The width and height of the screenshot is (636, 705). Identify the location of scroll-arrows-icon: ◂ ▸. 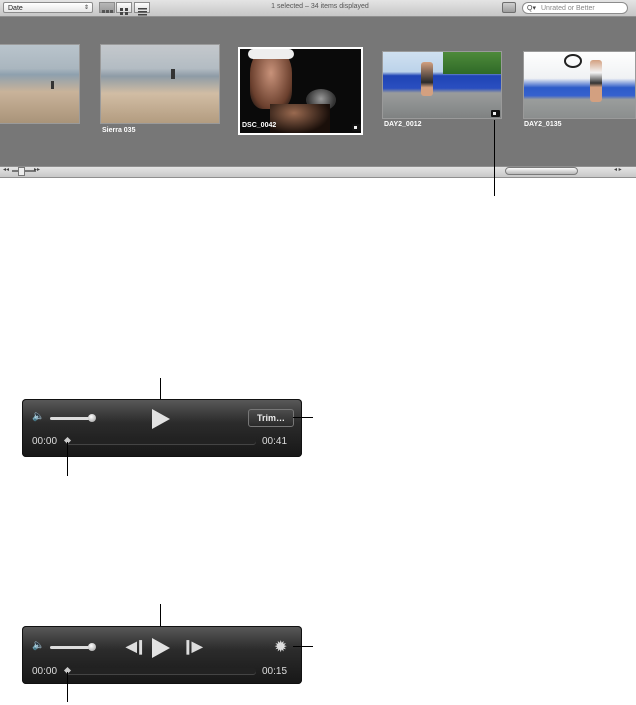
(618, 169).